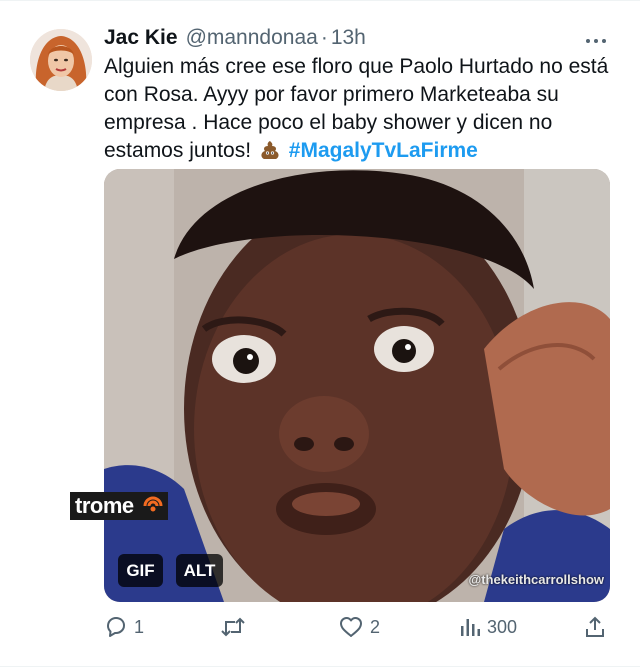  I want to click on views-button: 300, so click(487, 627).